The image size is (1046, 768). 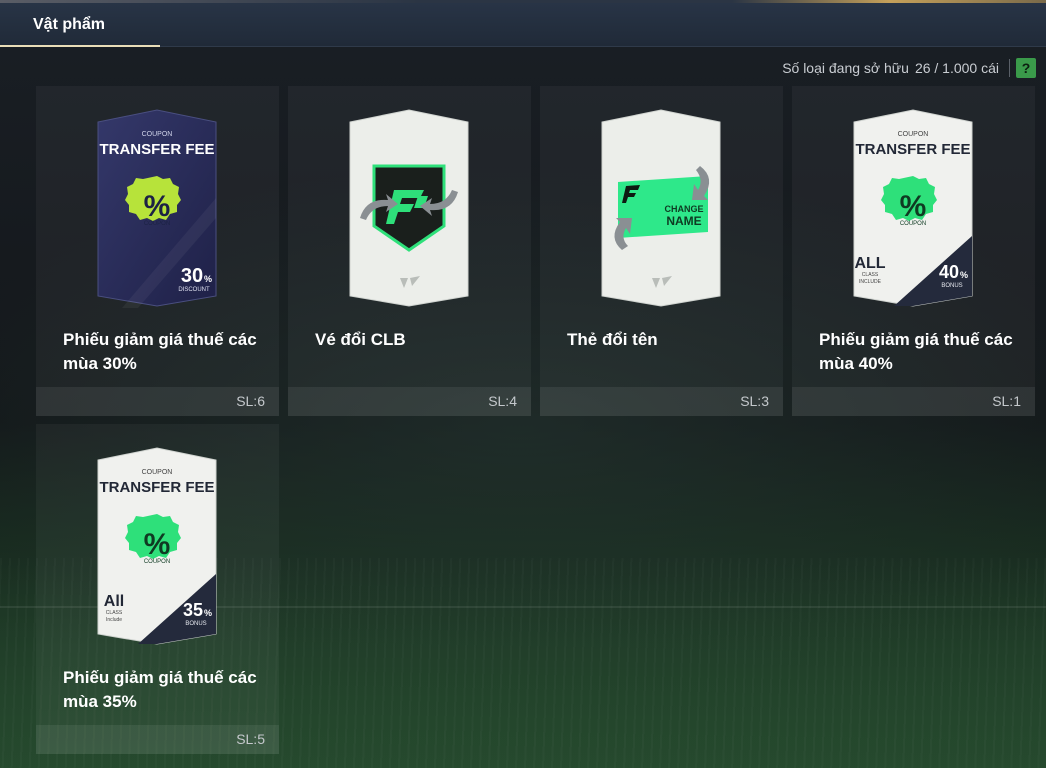 What do you see at coordinates (1009, 68) in the screenshot?
I see `ownership-divider` at bounding box center [1009, 68].